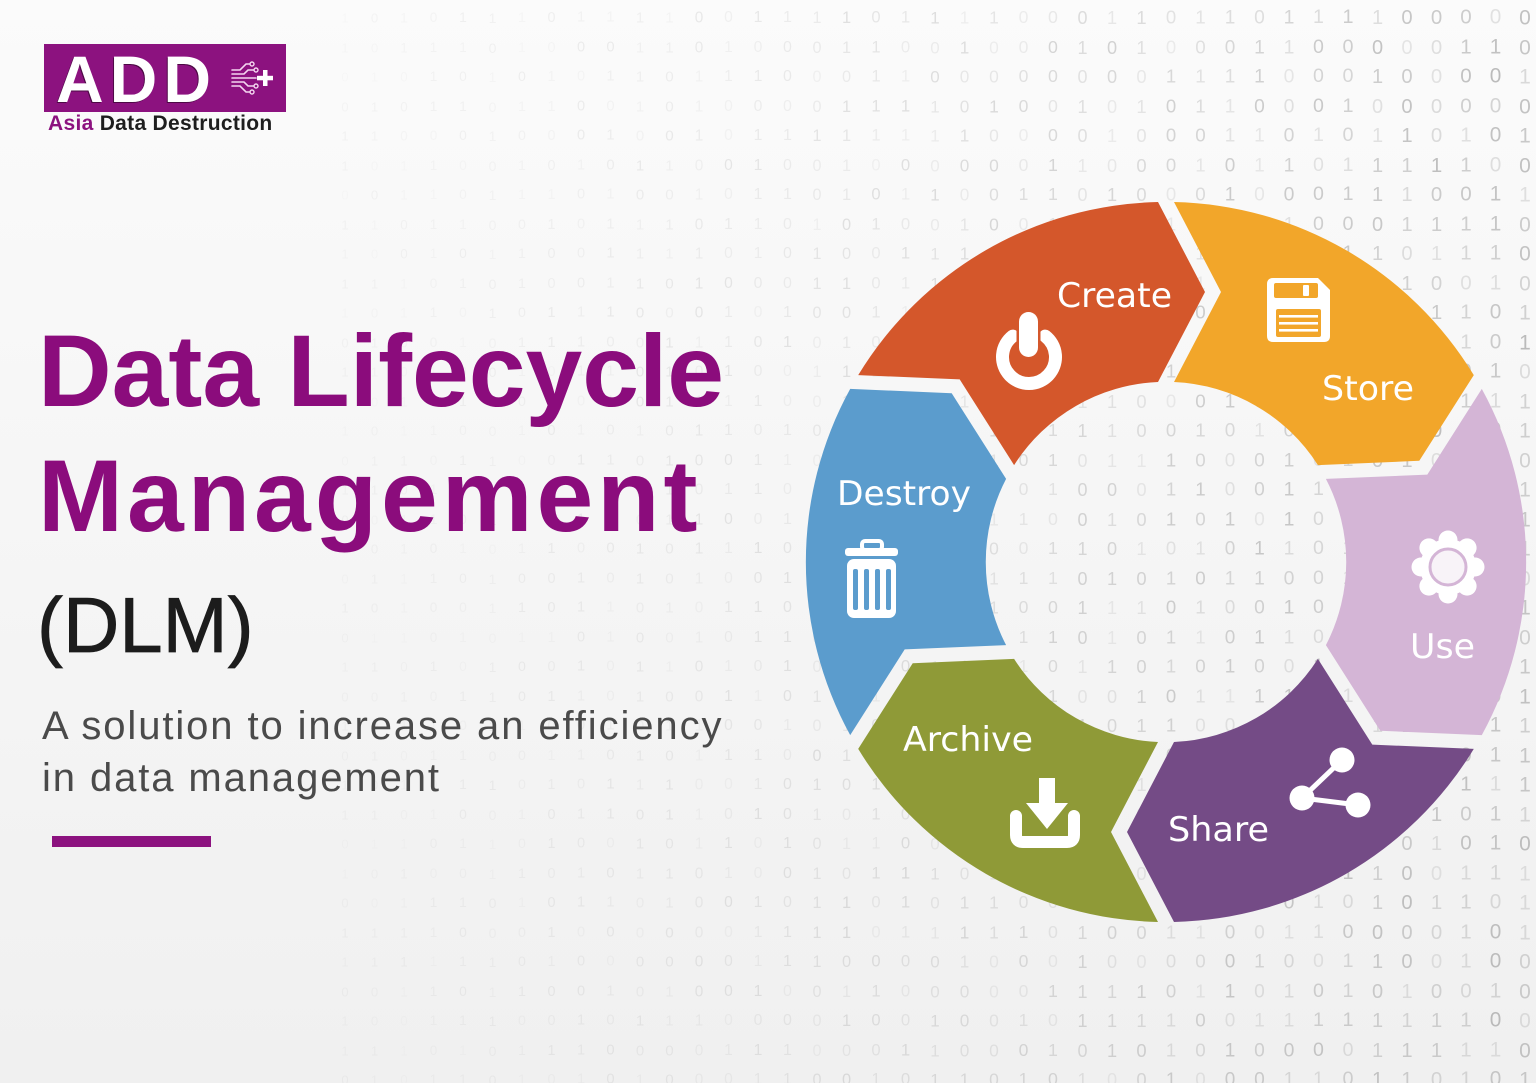 The width and height of the screenshot is (1536, 1083). What do you see at coordinates (904, 494) in the screenshot?
I see `stage-destroy-label: Destroy` at bounding box center [904, 494].